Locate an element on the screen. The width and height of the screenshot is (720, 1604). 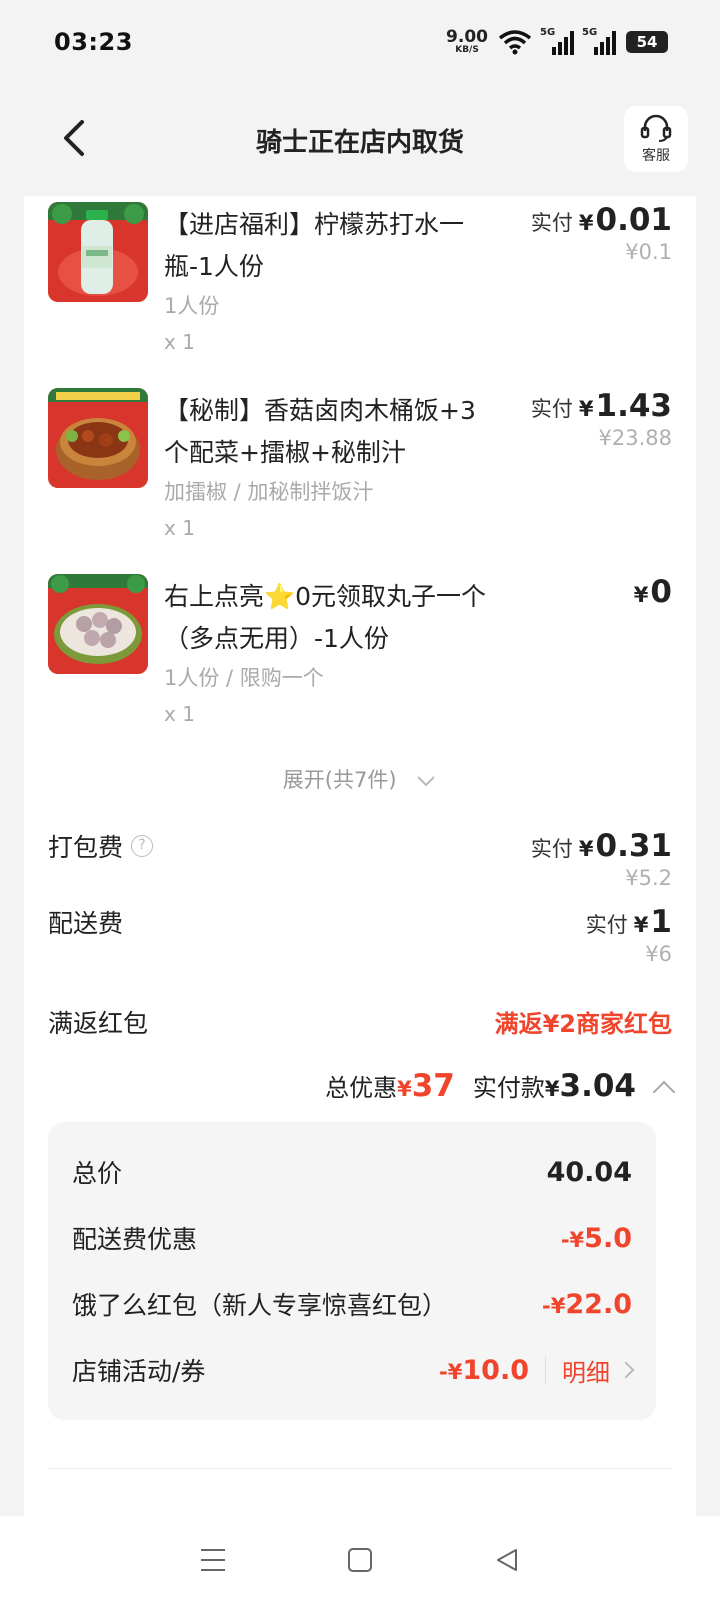
packing-fee-label-wrap: 打包费 ? is located at coordinates (101, 846).